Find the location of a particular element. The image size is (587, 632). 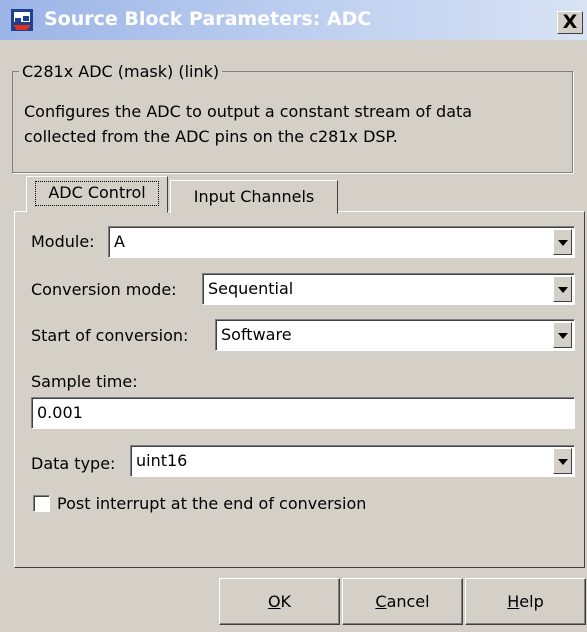

data-type-select: uint16 is located at coordinates (352, 461).